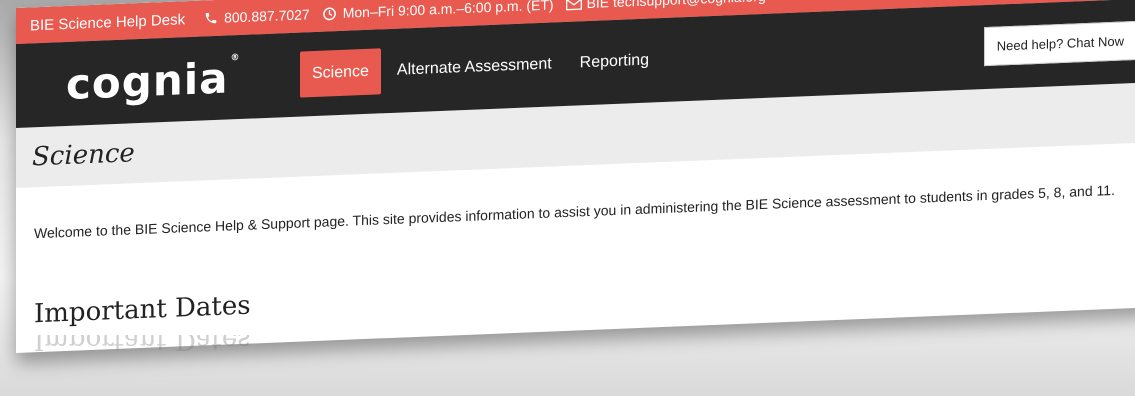 Image resolution: width=1135 pixels, height=396 pixels. Describe the element at coordinates (330, 13) in the screenshot. I see `clock-icon` at that location.